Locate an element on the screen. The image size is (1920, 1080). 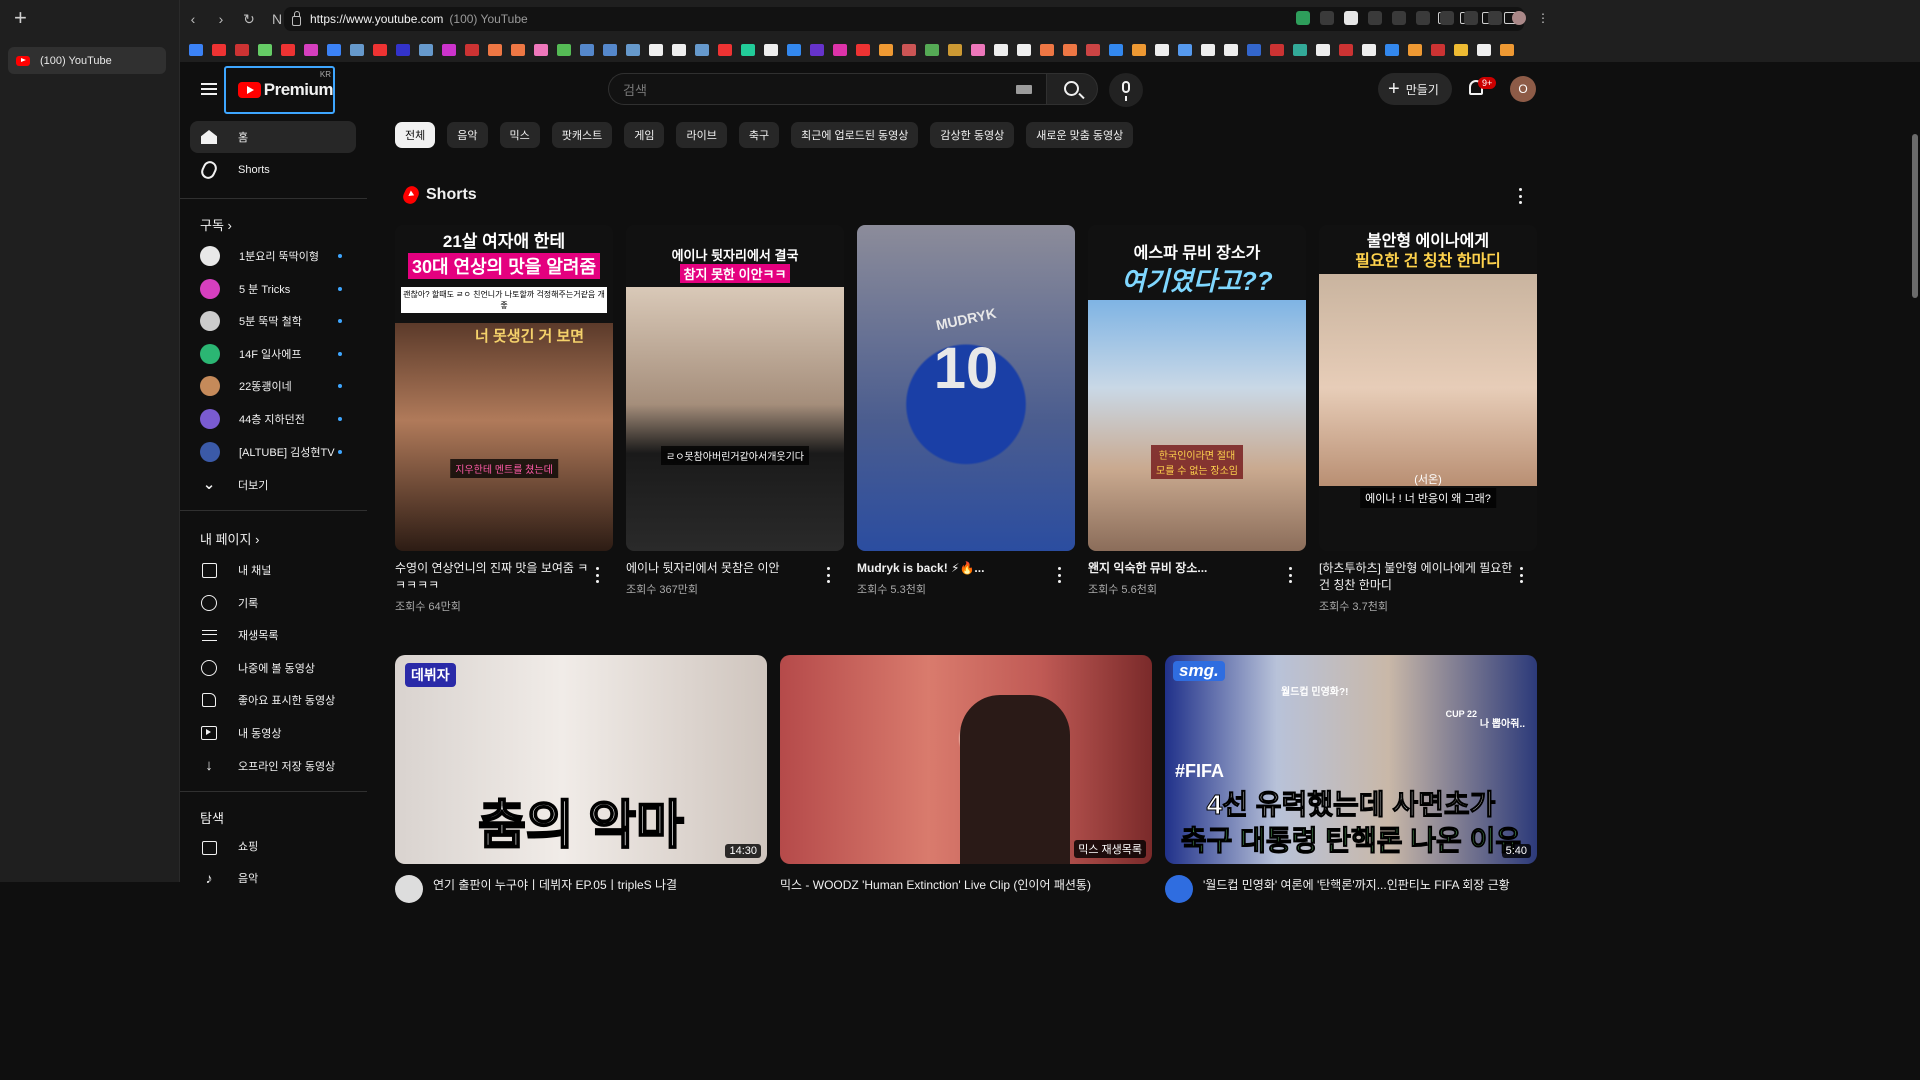
extension-icon is located at coordinates (1351, 18).